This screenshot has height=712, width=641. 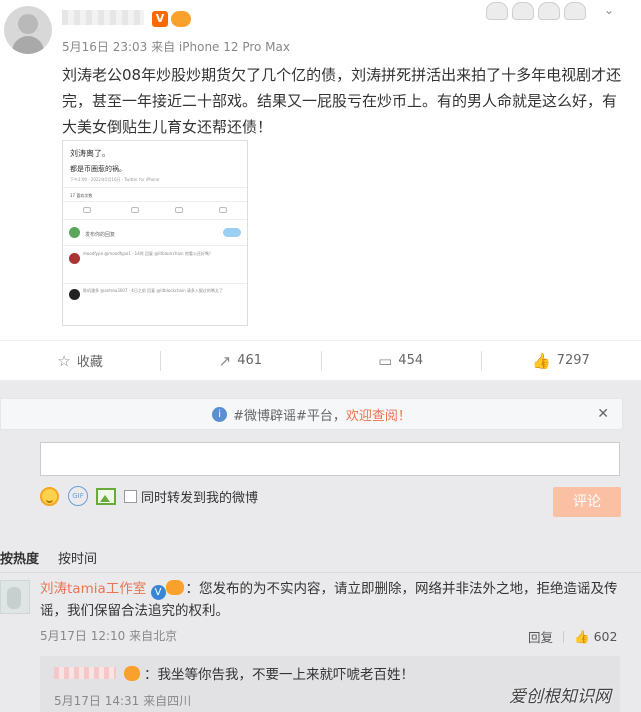 What do you see at coordinates (572, 636) in the screenshot?
I see `comment-actions: 回复 👍 602` at bounding box center [572, 636].